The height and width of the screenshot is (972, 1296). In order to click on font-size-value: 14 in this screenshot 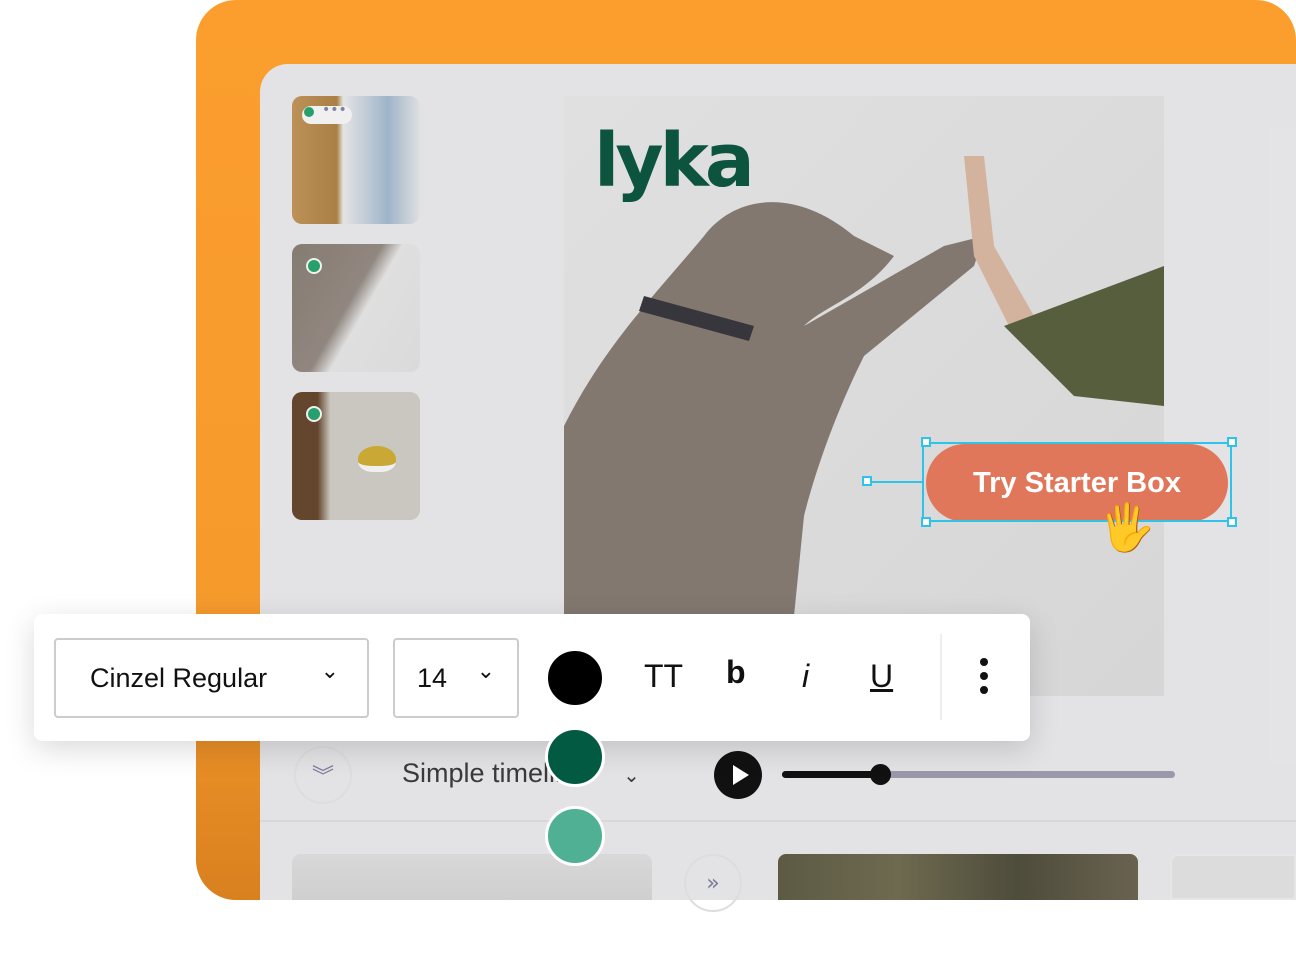, I will do `click(432, 677)`.